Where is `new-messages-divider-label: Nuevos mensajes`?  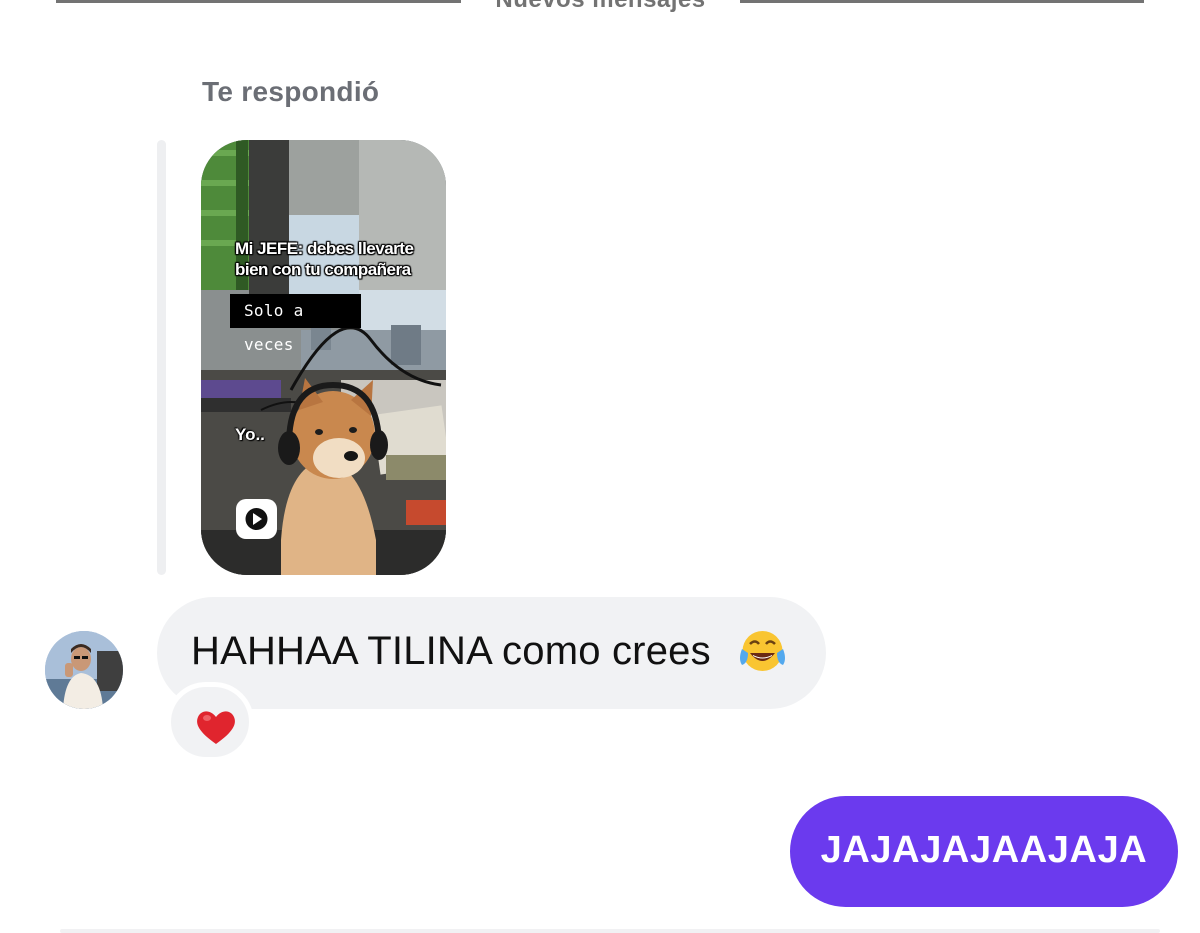 new-messages-divider-label: Nuevos mensajes is located at coordinates (600, 7).